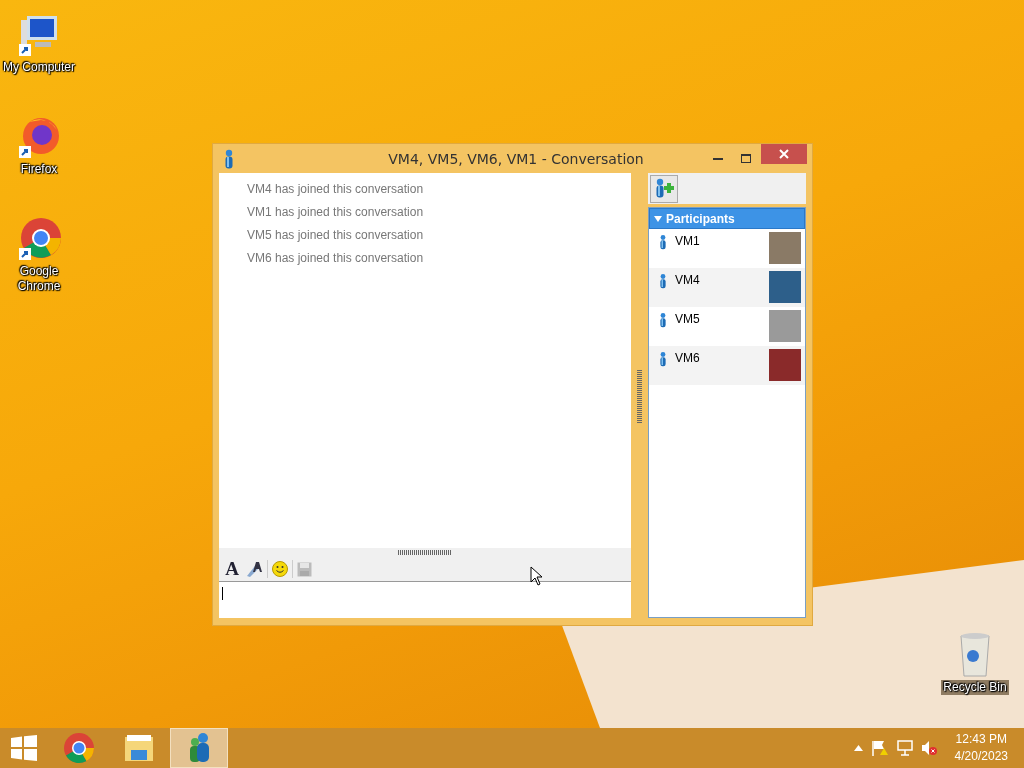 The width and height of the screenshot is (1024, 768). What do you see at coordinates (664, 188) in the screenshot?
I see `add-participant-button` at bounding box center [664, 188].